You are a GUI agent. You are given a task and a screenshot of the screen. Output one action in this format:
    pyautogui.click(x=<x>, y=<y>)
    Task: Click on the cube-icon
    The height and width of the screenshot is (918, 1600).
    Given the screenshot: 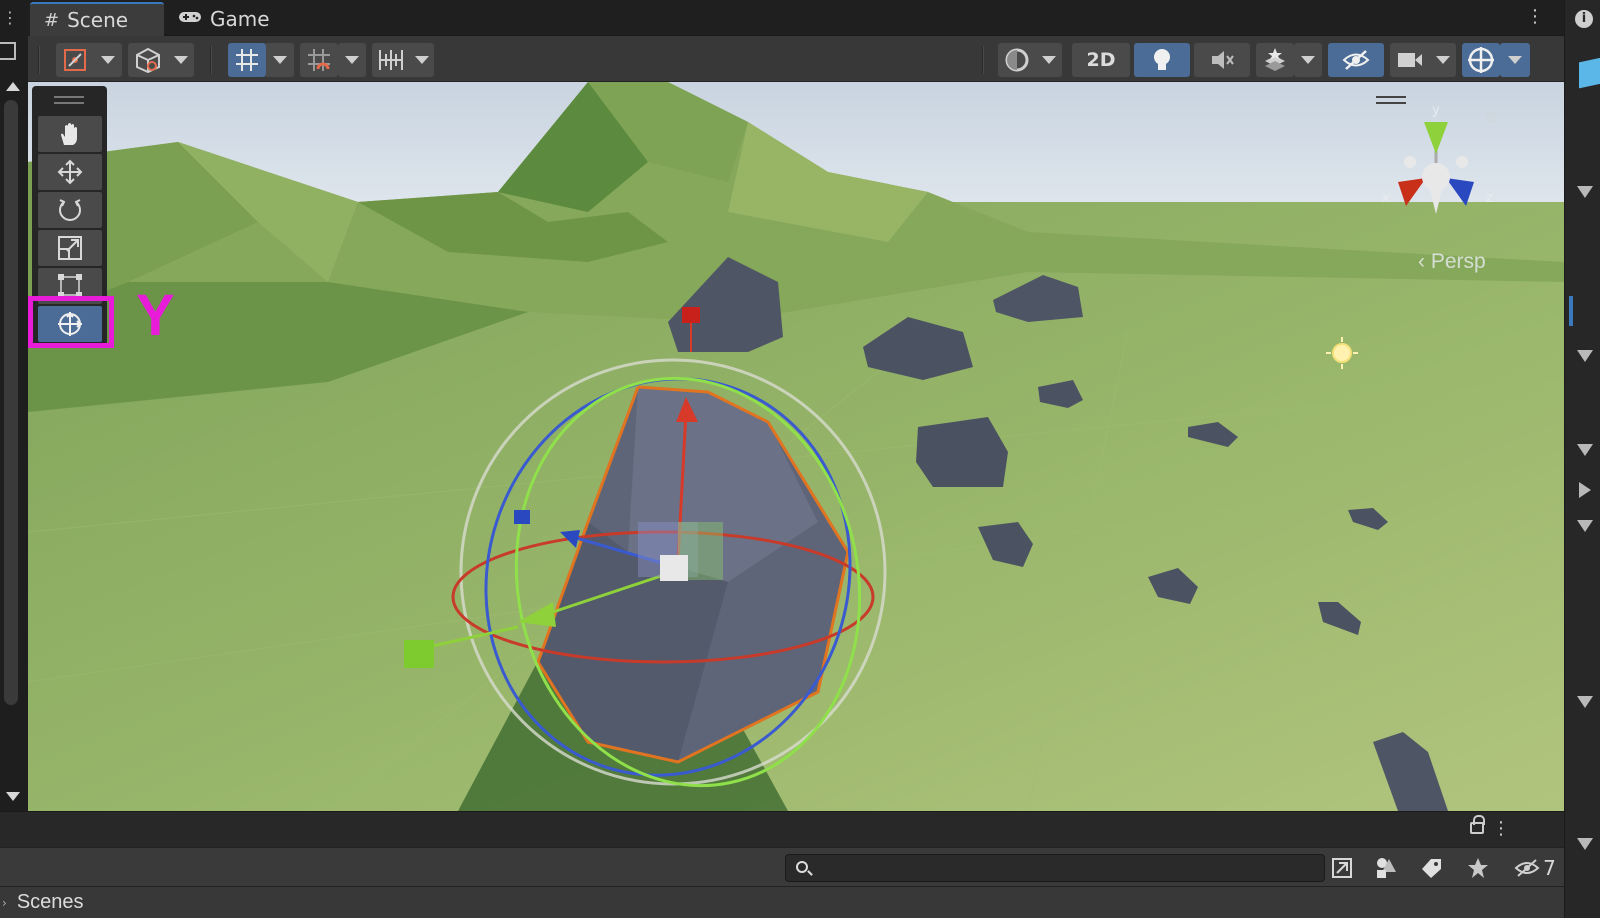 What is the action you would take?
    pyautogui.click(x=1589, y=73)
    